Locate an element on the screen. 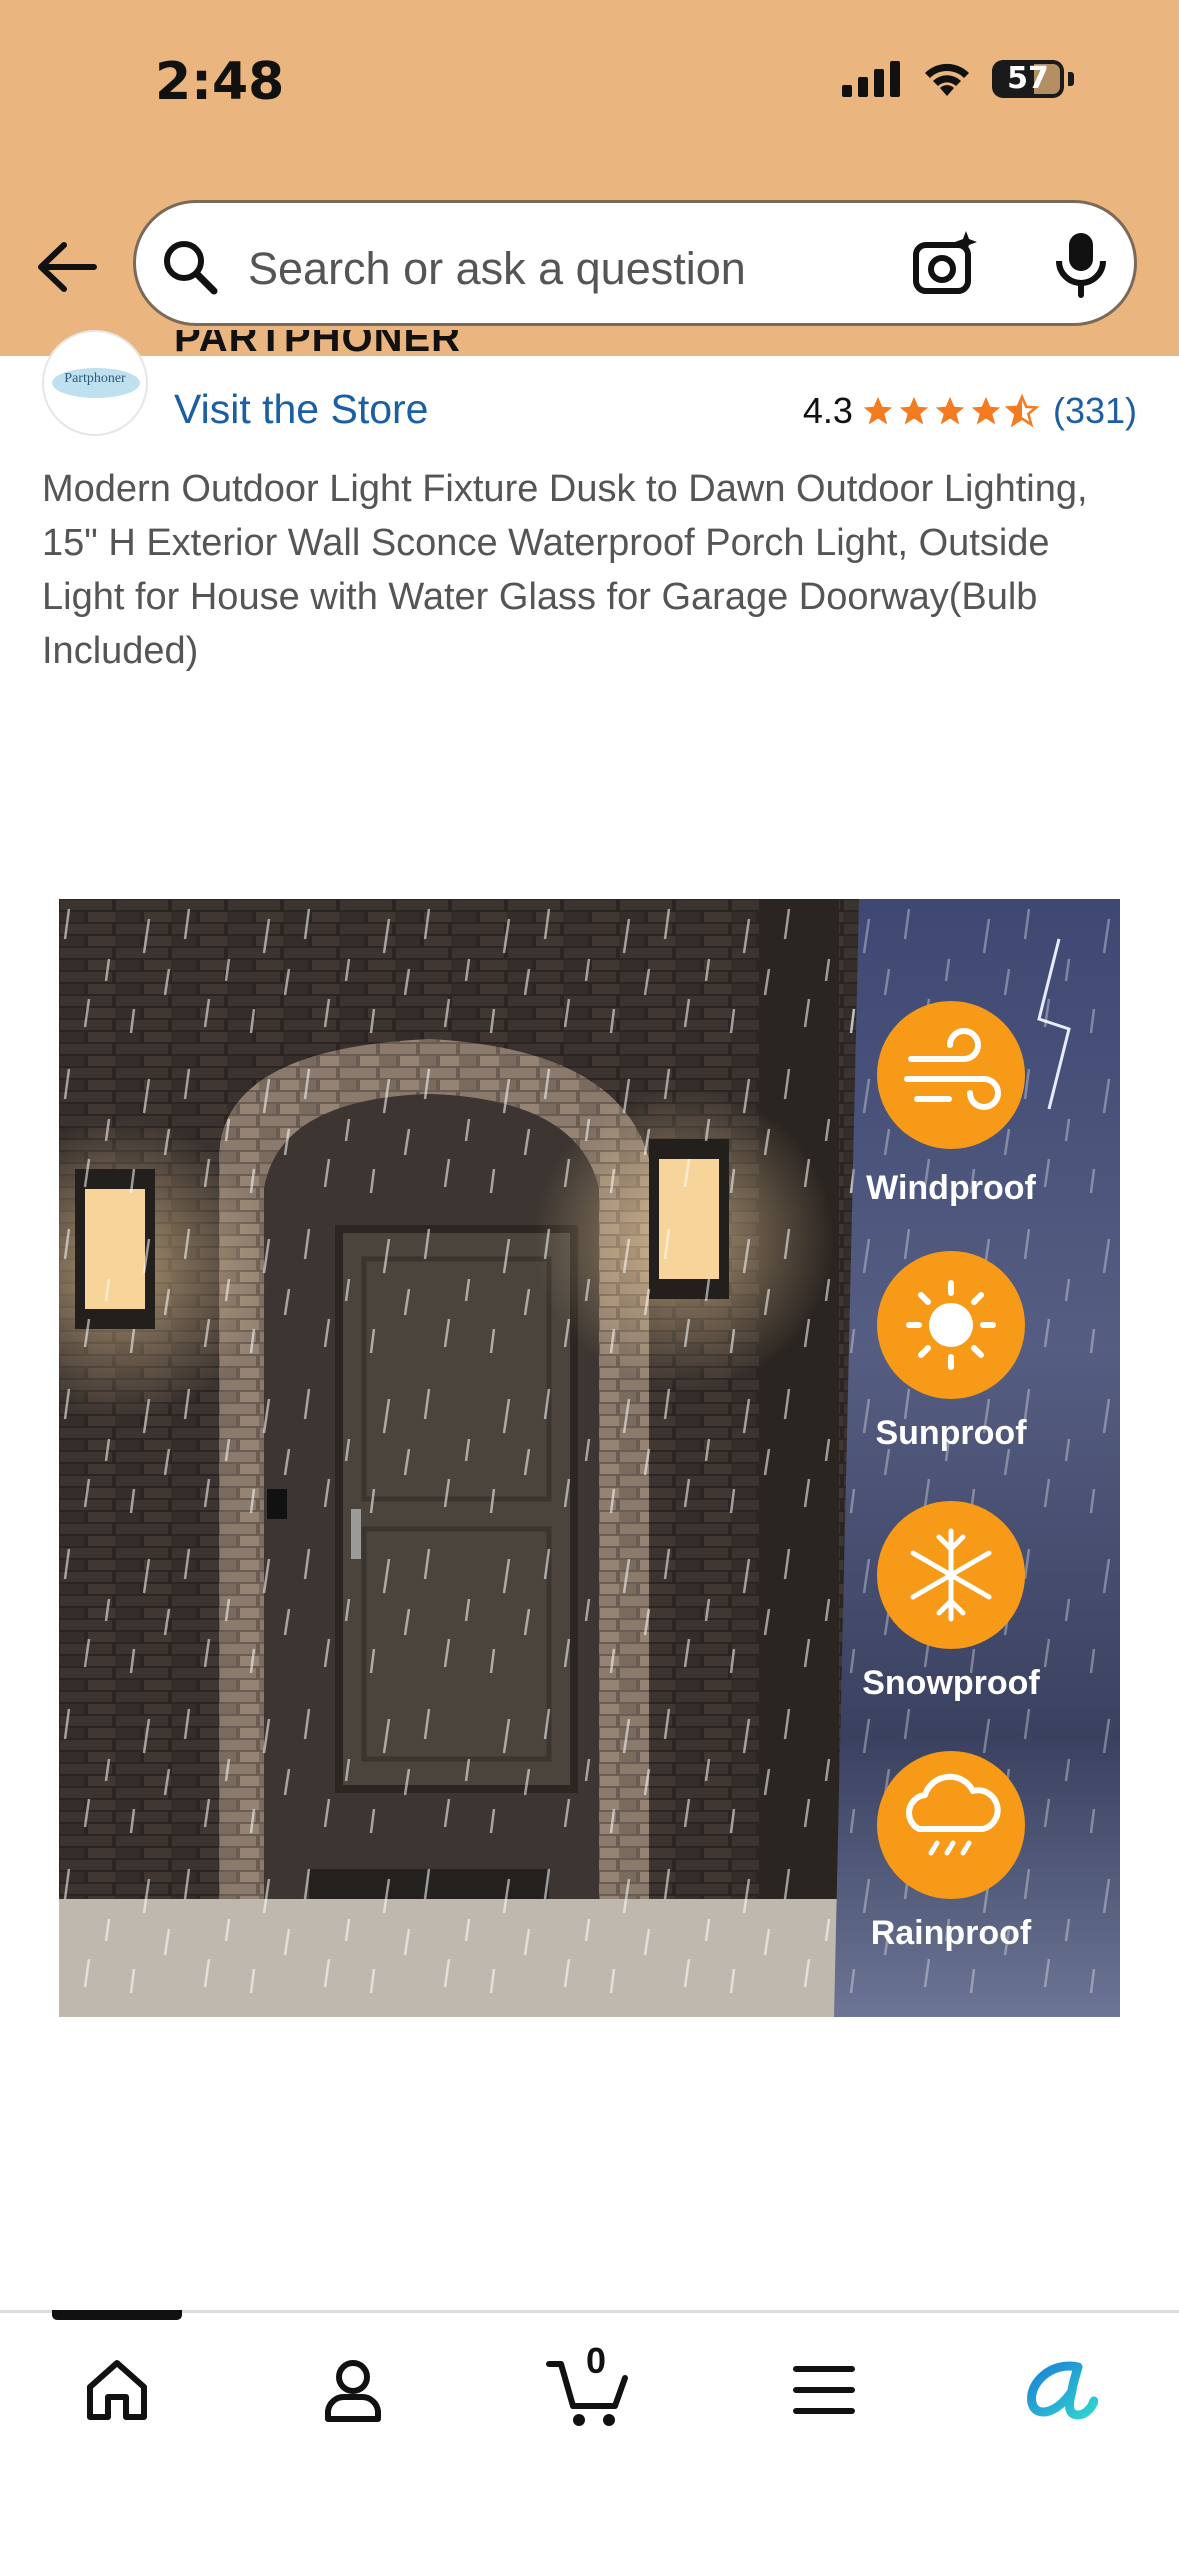 The image size is (1179, 2556). nav-active-indicator is located at coordinates (117, 2315).